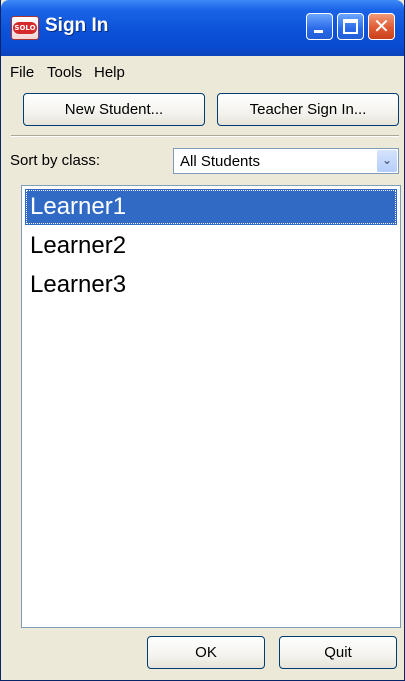 The image size is (405, 681). Describe the element at coordinates (205, 136) in the screenshot. I see `toolbar-separator` at that location.